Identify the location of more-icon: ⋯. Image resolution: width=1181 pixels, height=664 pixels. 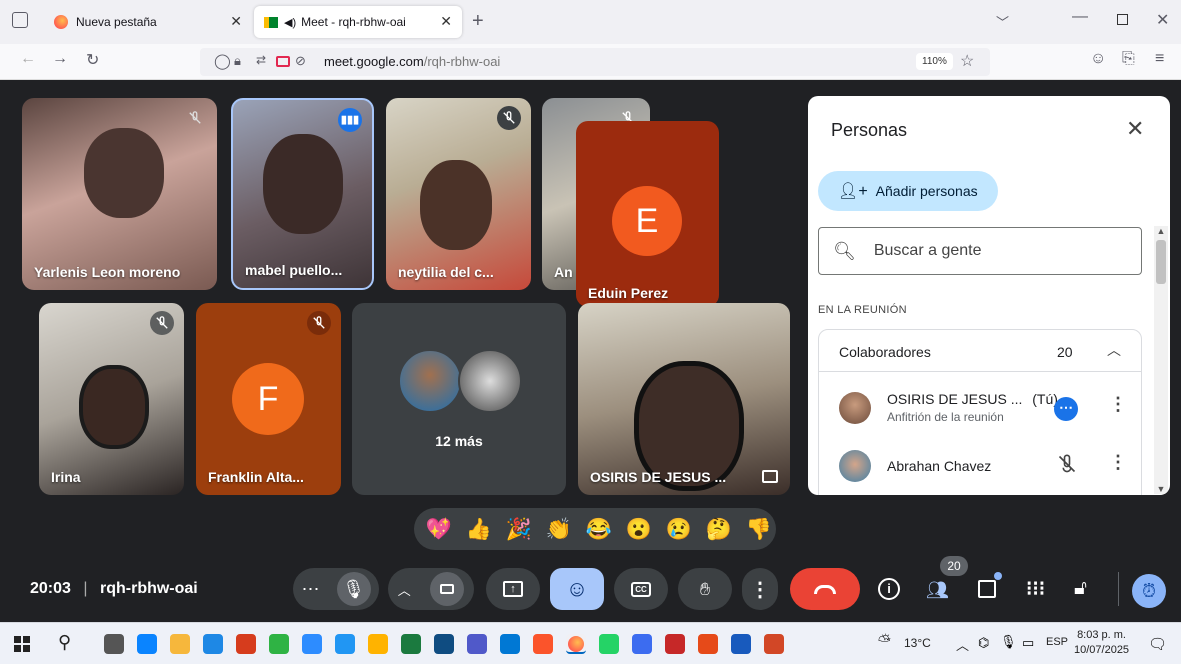
(1066, 409).